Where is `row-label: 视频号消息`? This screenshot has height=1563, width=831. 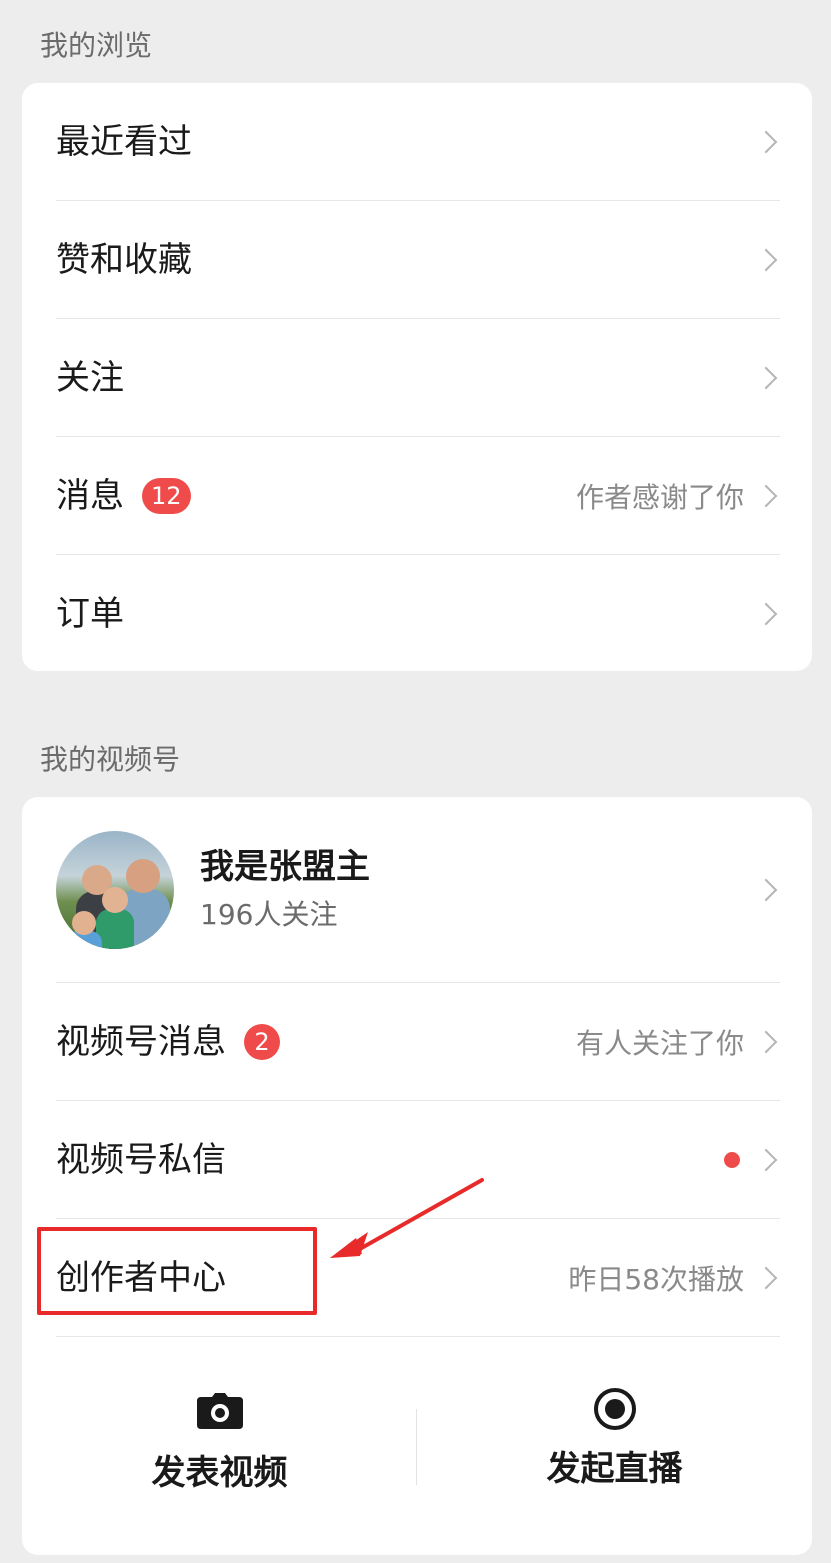 row-label: 视频号消息 is located at coordinates (141, 1042).